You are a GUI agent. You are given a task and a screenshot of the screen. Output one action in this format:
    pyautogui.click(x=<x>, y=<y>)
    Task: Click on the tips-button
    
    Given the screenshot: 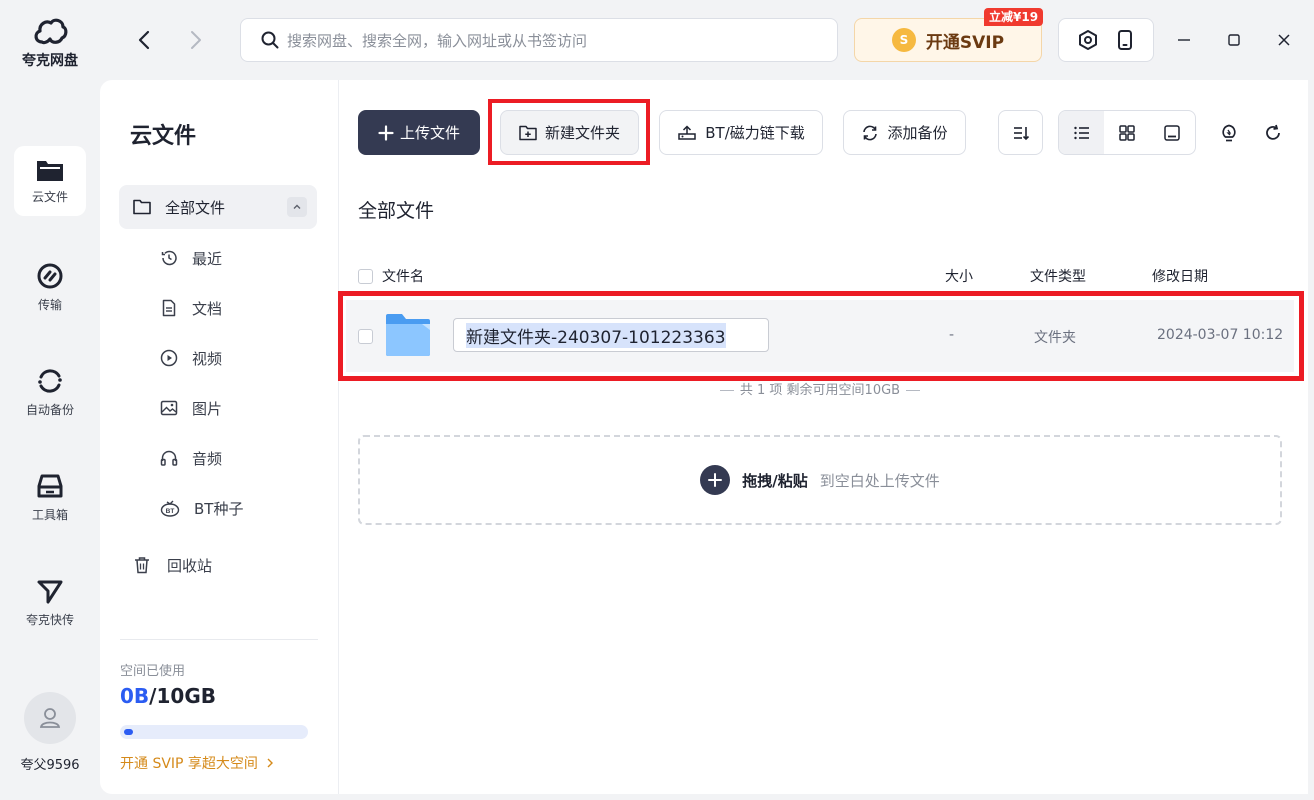 What is the action you would take?
    pyautogui.click(x=1229, y=133)
    